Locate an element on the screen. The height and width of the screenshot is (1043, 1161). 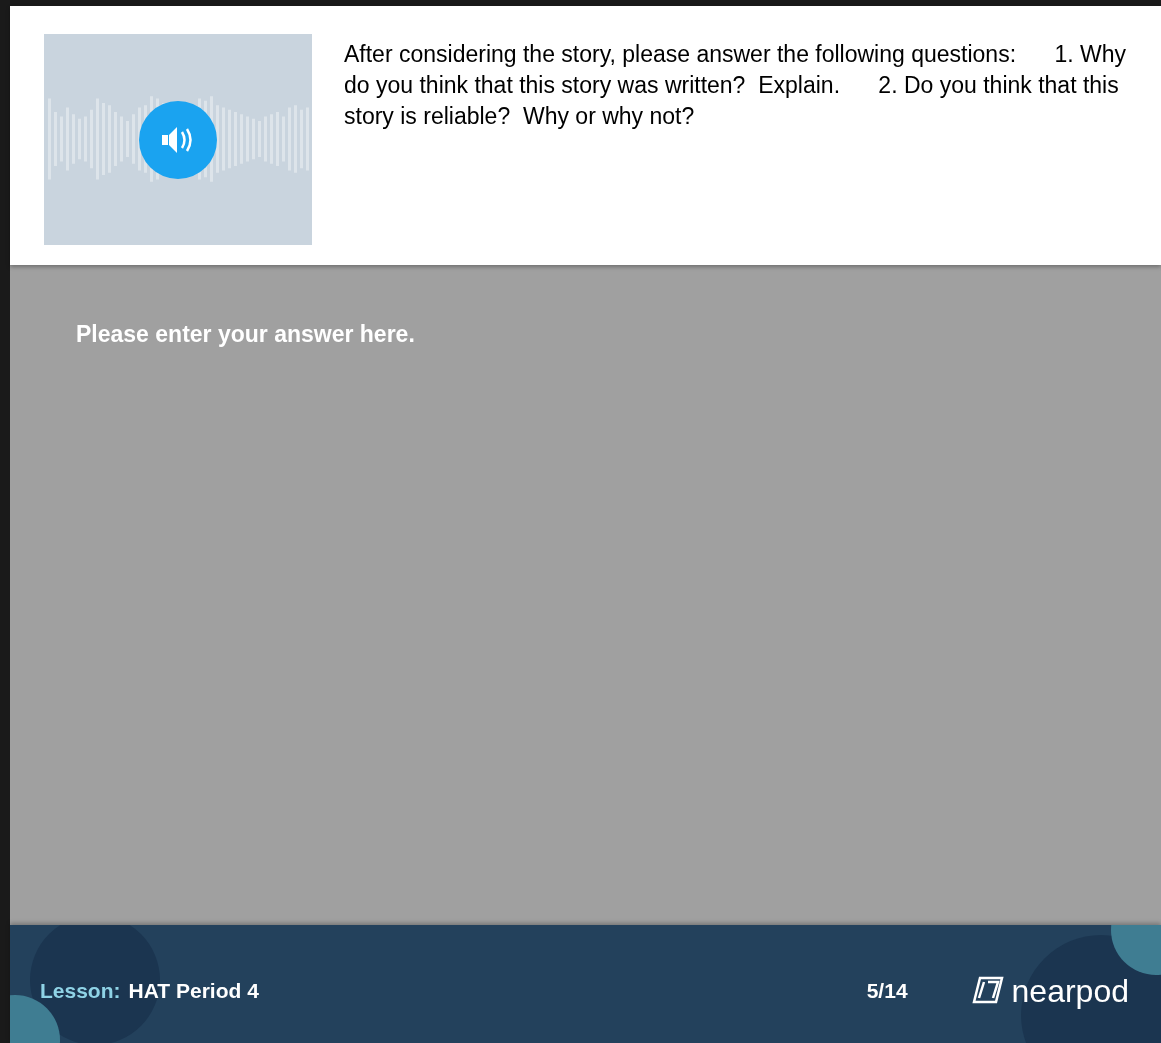
question-text: After considering the story, please answer the following questions: 1. Why do you think that this story was written? Explain. 2. Do you think that this story is reliable? Why or why not? is located at coordinates (735, 85).